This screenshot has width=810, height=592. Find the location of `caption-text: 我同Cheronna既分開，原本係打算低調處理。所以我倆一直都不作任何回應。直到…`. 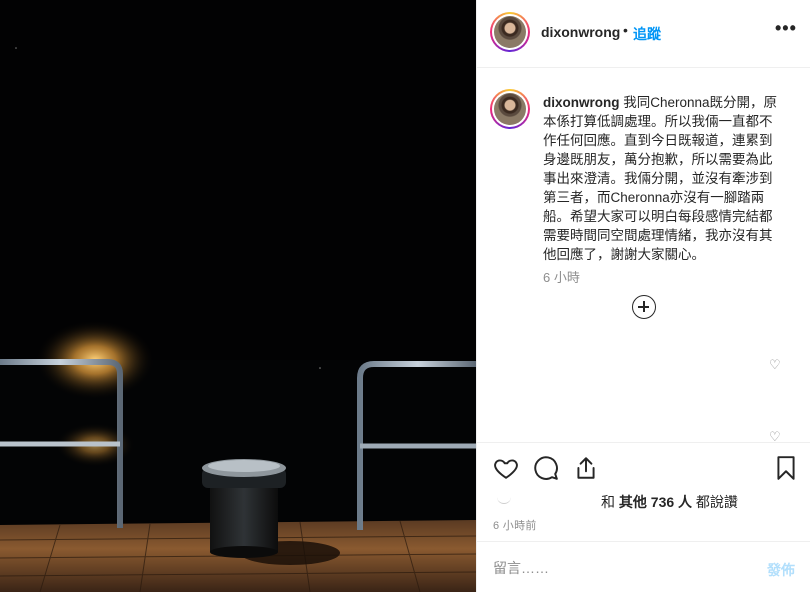

caption-text: 我同Cheronna既分開，原本係打算低調處理。所以我倆一直都不作任何回應。直到… is located at coordinates (660, 178).